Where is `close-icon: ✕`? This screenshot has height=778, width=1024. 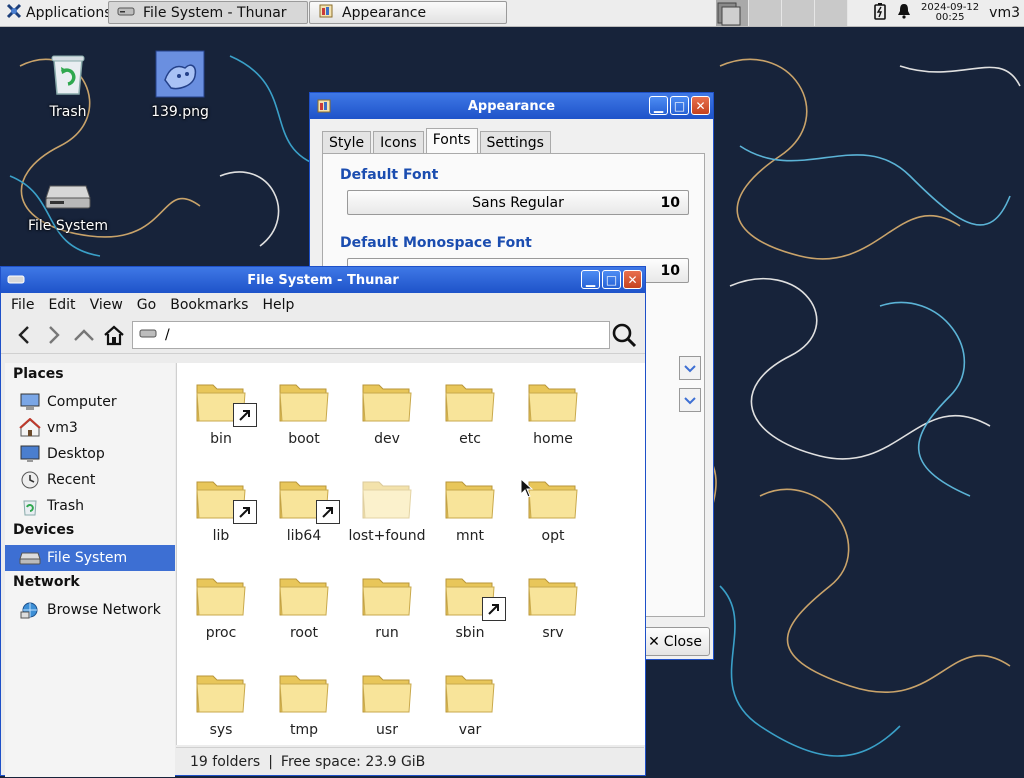
close-icon: ✕ is located at coordinates (632, 279).